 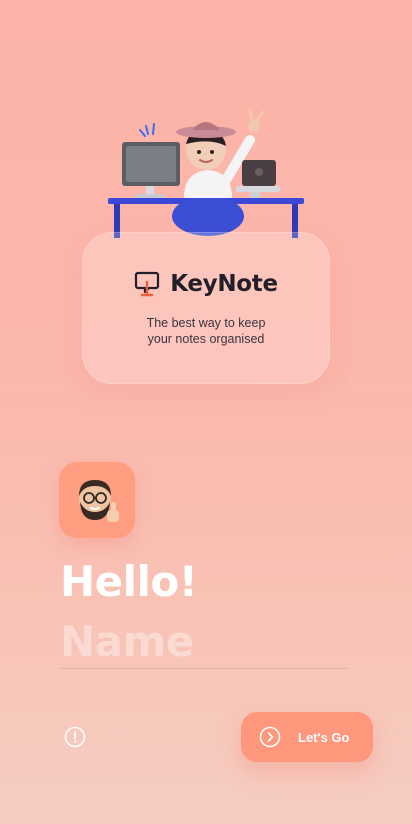 What do you see at coordinates (204, 668) in the screenshot?
I see `name-input-underline` at bounding box center [204, 668].